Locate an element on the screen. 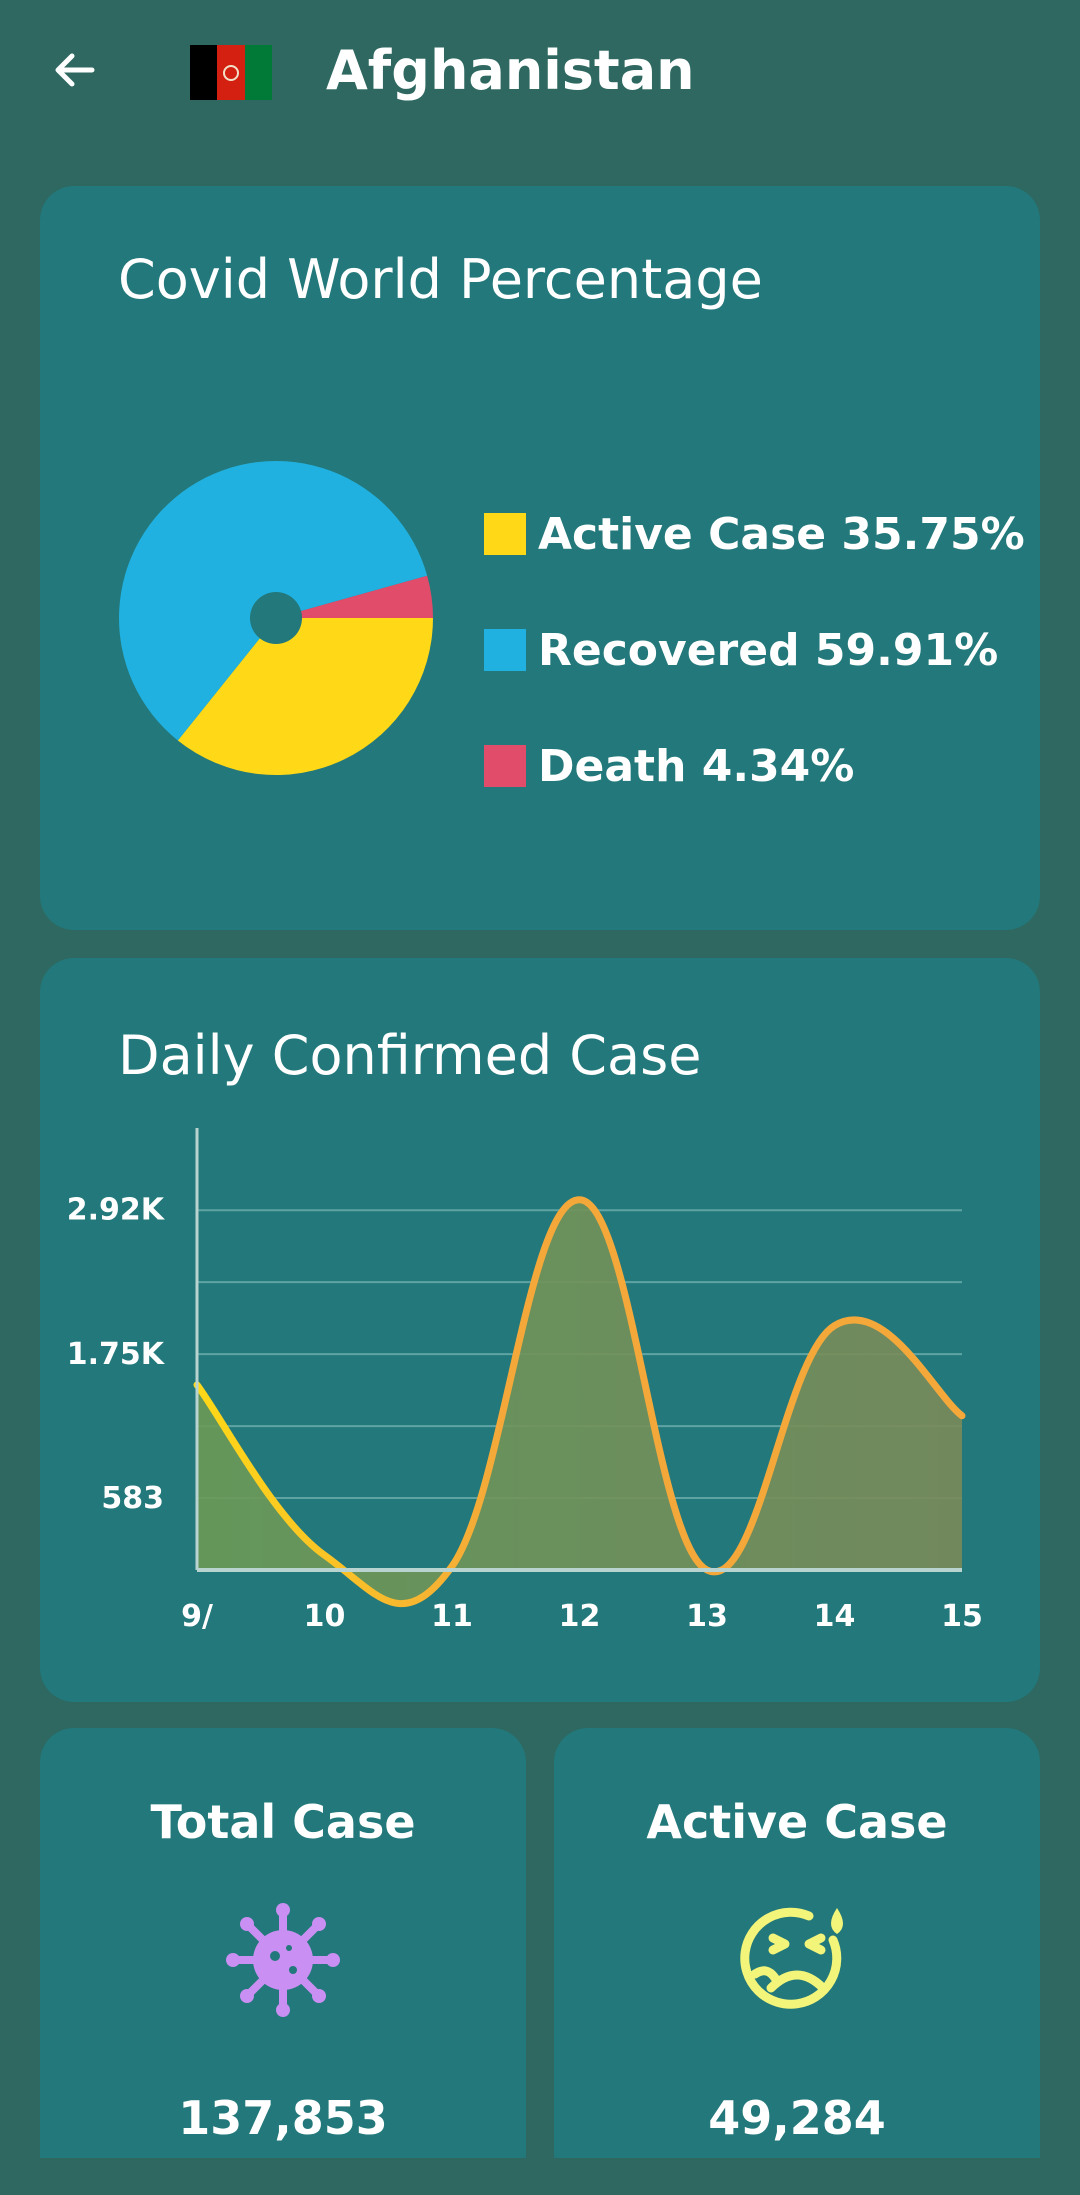  x-tick-label: 10 is located at coordinates (325, 1616).